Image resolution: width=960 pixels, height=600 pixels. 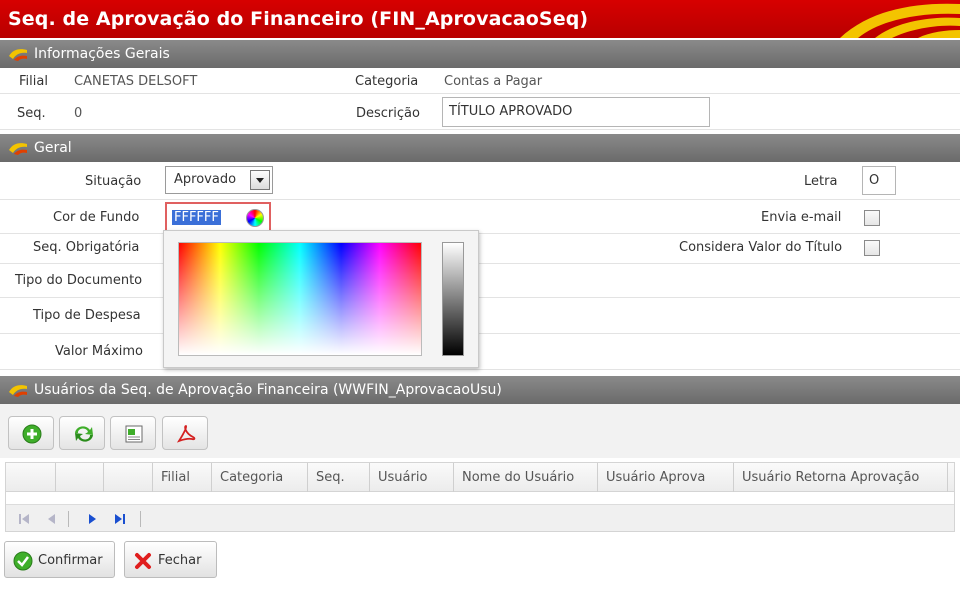 What do you see at coordinates (872, 218) in the screenshot?
I see `envia-checkbox` at bounding box center [872, 218].